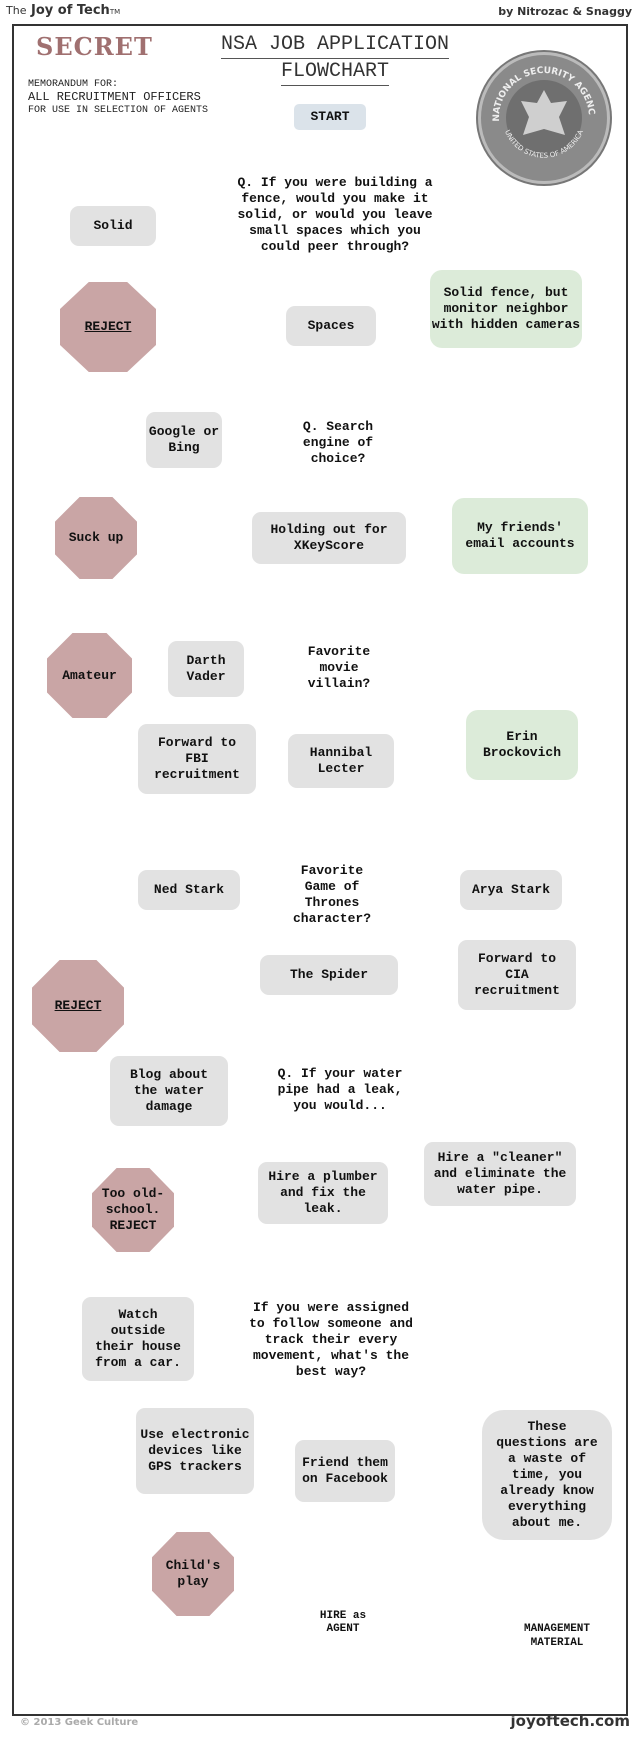 The image size is (640, 1738). Describe the element at coordinates (108, 326) in the screenshot. I see `reject-label: REJECT` at that location.